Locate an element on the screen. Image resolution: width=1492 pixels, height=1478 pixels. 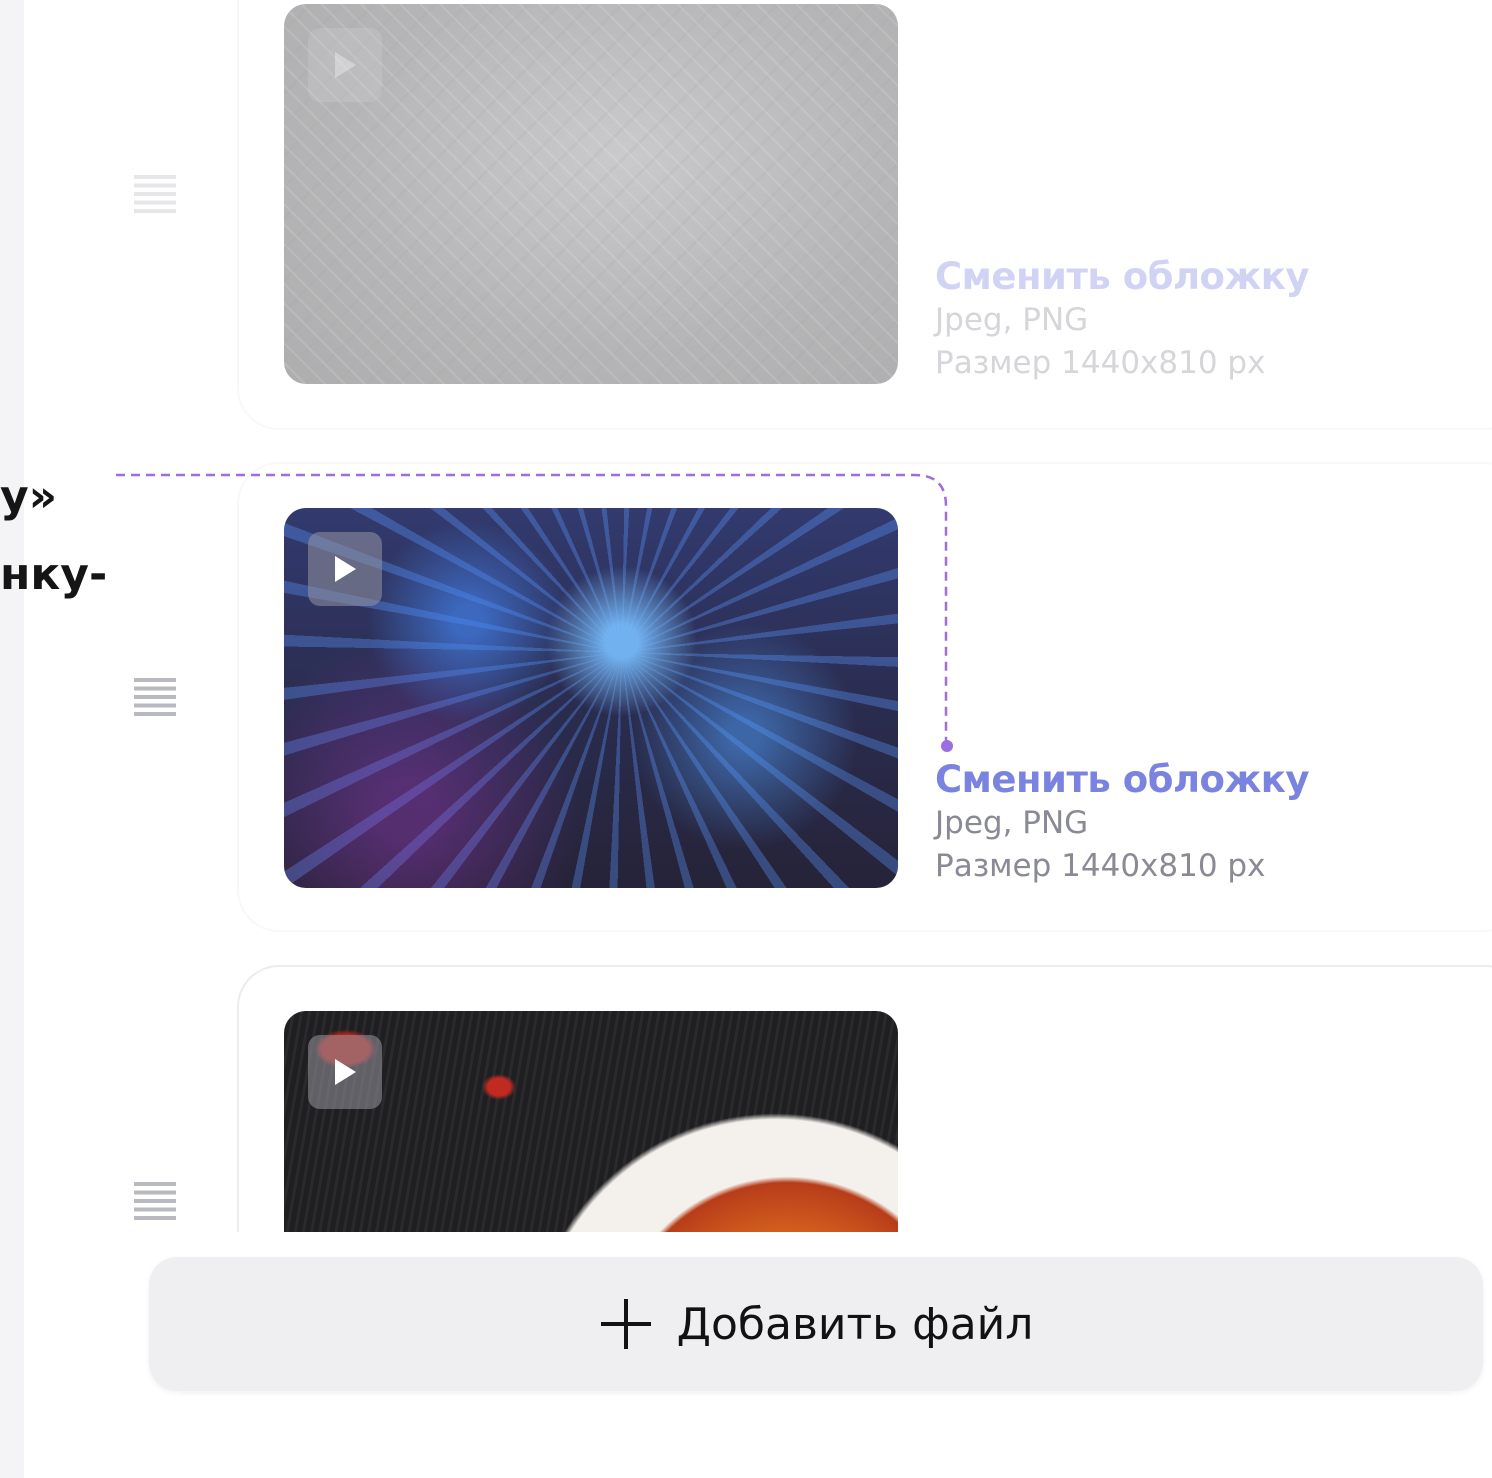
add-file-button: Добавить файл is located at coordinates (816, 1324).